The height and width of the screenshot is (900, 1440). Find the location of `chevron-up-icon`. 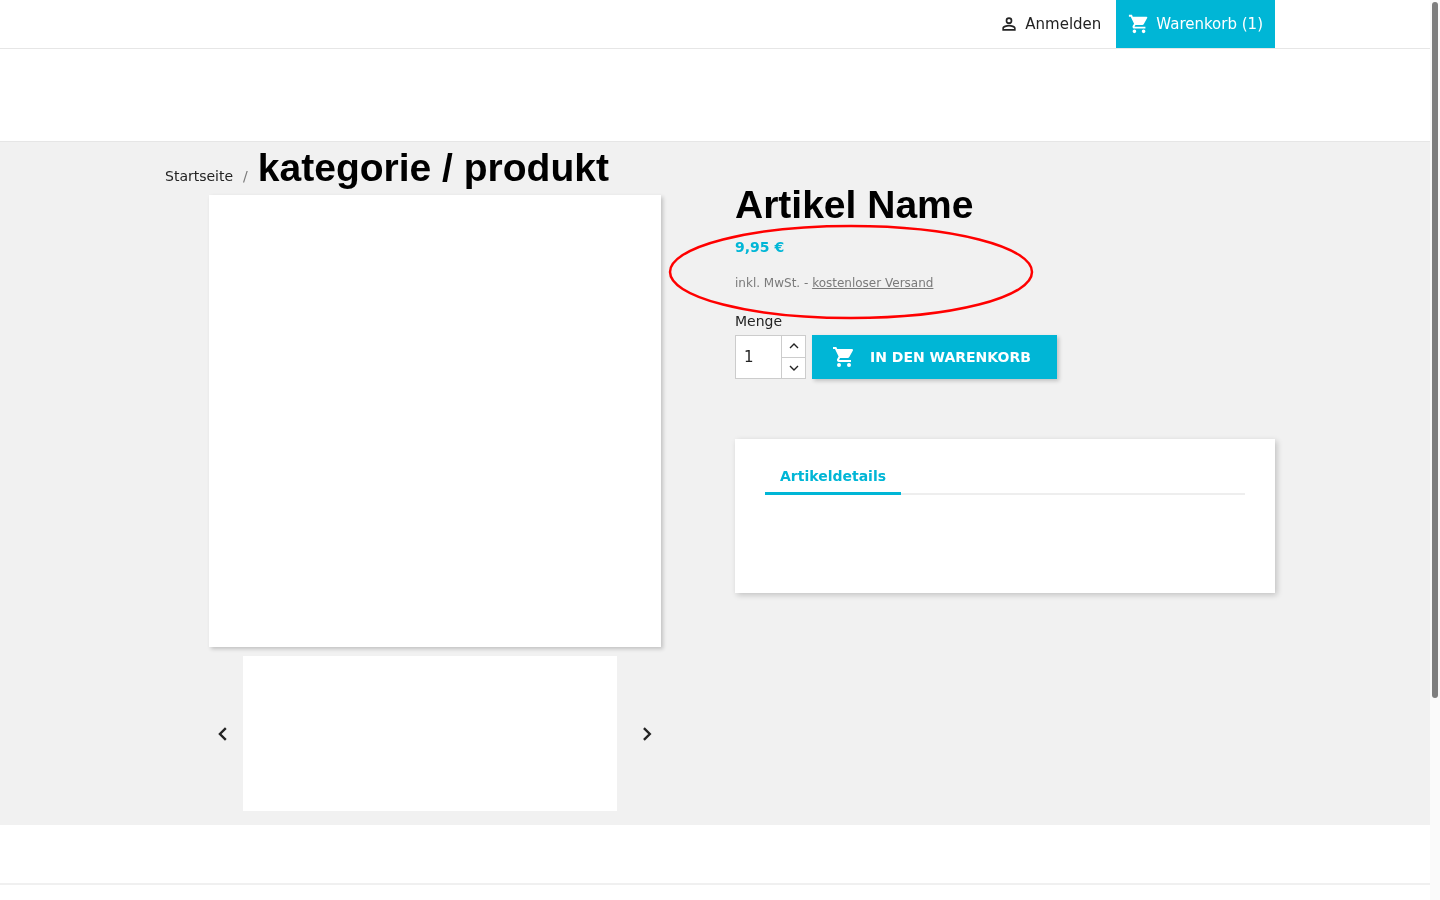

chevron-up-icon is located at coordinates (793, 346).